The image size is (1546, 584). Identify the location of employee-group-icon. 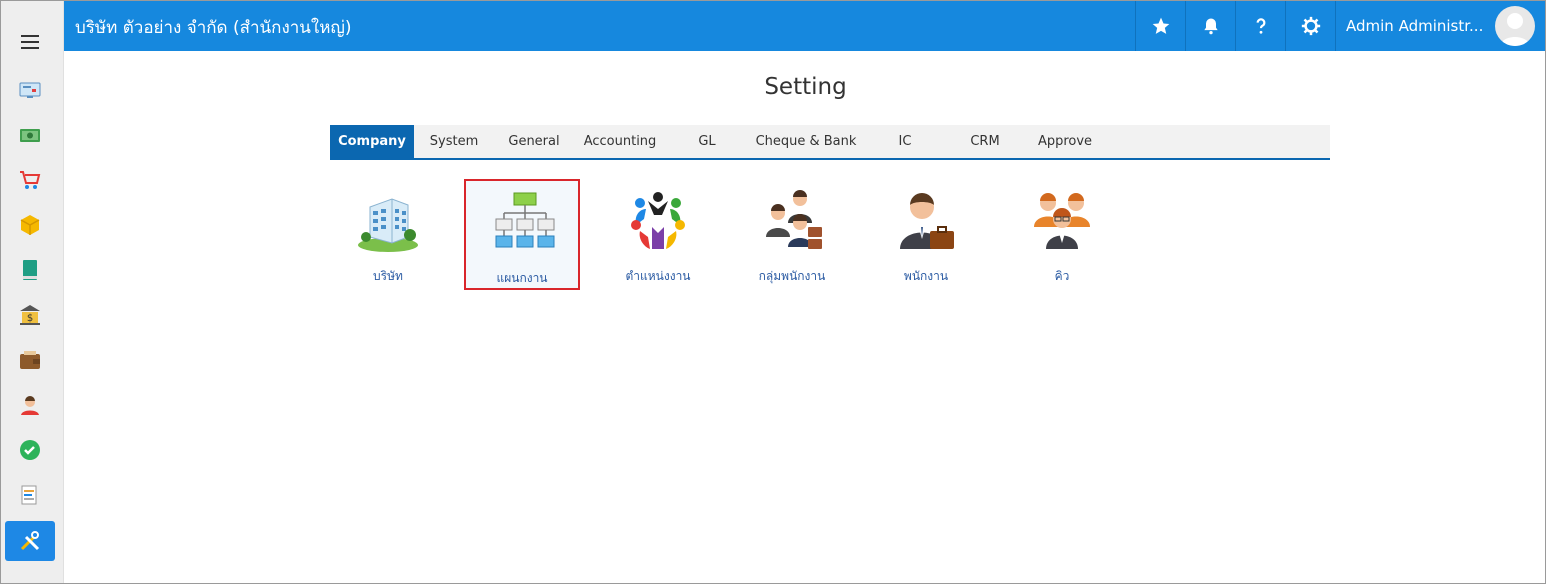
(794, 219).